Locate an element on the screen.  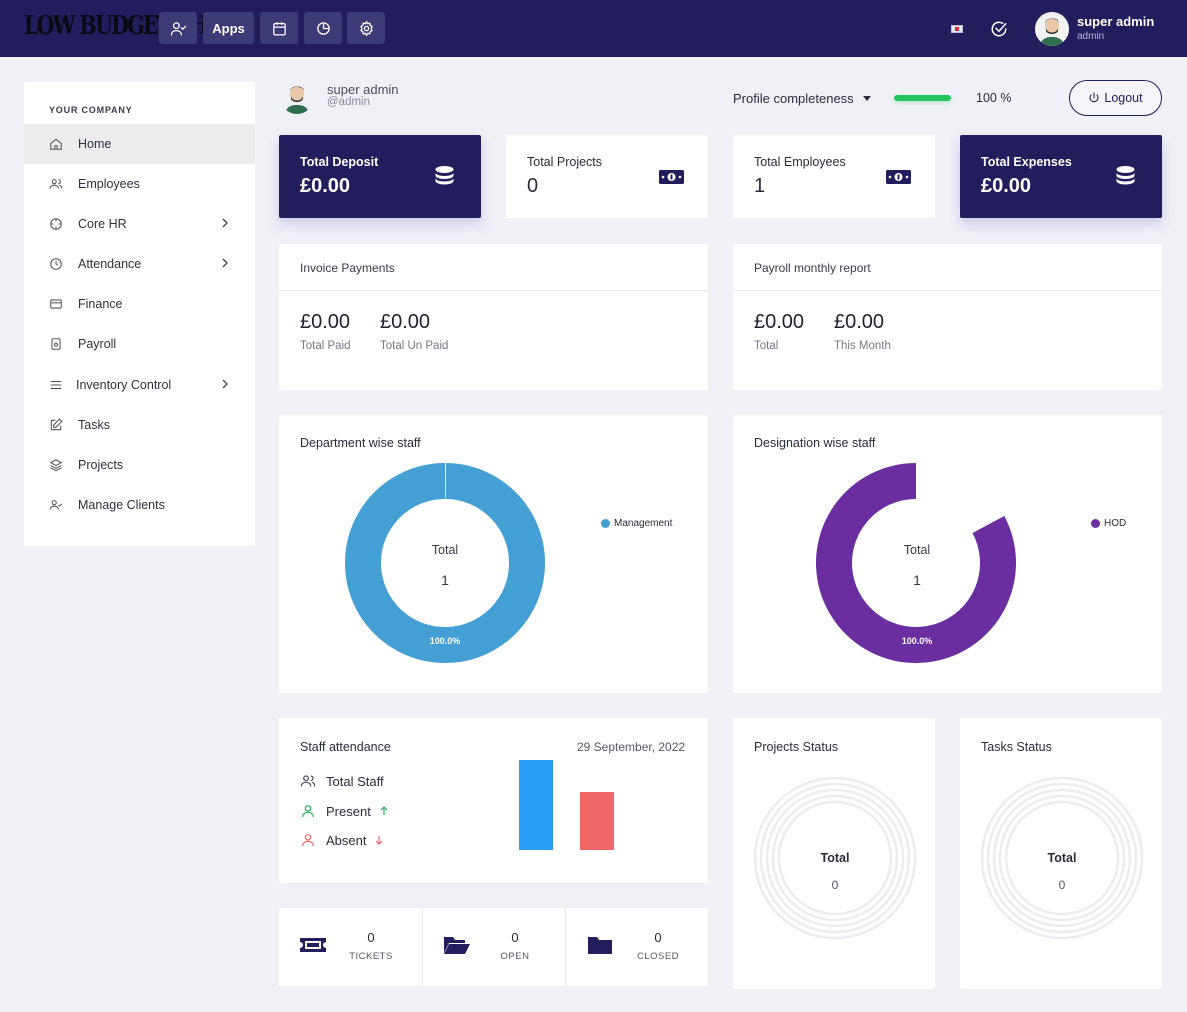
power-icon is located at coordinates (1094, 97).